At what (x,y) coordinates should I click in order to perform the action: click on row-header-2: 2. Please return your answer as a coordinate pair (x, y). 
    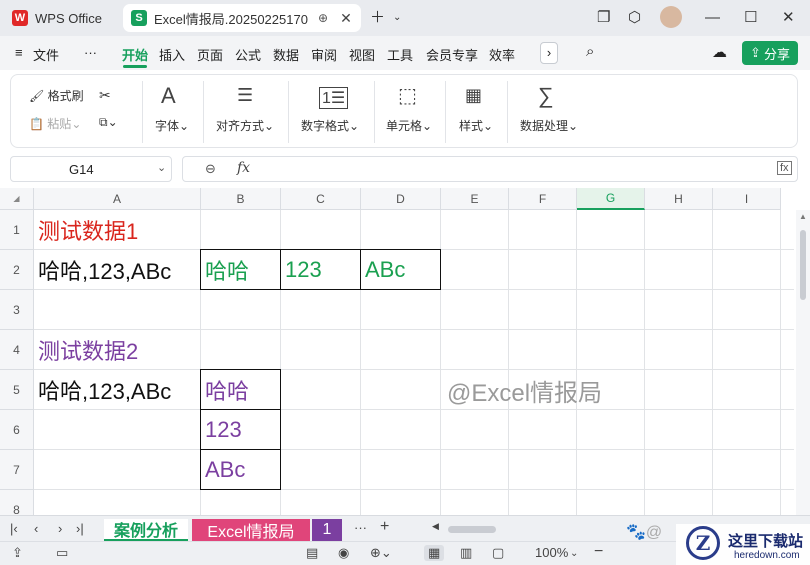
    Looking at the image, I should click on (17, 270).